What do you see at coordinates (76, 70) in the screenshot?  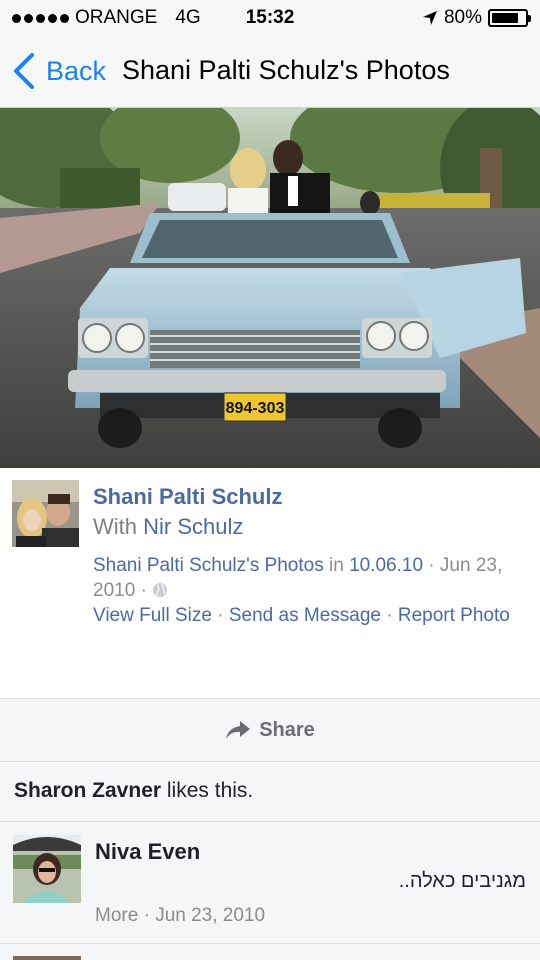 I see `back-label: Back` at bounding box center [76, 70].